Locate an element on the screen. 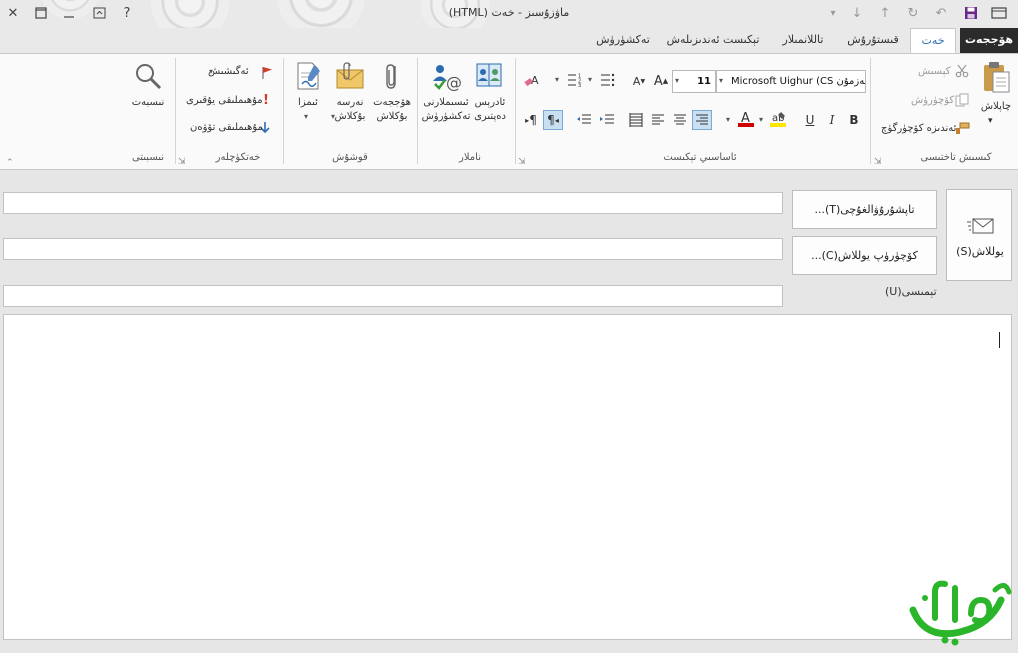  tab-review: تەكشۈرۈش is located at coordinates (623, 40).